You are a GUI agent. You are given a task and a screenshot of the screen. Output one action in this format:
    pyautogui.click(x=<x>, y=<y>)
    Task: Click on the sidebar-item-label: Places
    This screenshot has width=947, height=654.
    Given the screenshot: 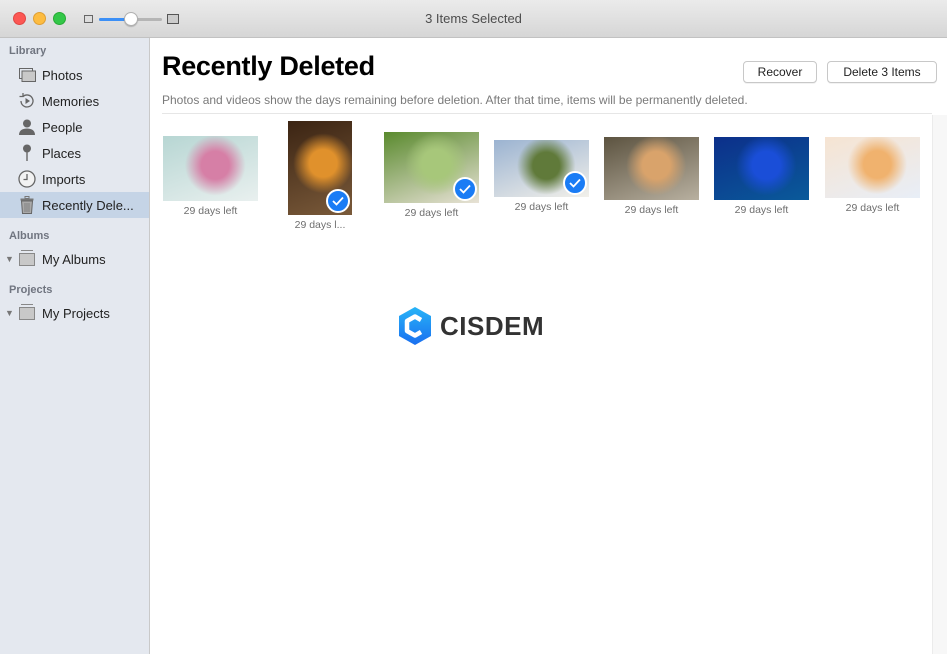 What is the action you would take?
    pyautogui.click(x=62, y=153)
    